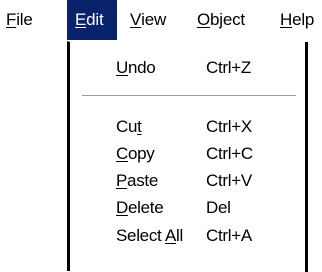  What do you see at coordinates (229, 153) in the screenshot?
I see `menu-item-shortcut: Ctrl+C` at bounding box center [229, 153].